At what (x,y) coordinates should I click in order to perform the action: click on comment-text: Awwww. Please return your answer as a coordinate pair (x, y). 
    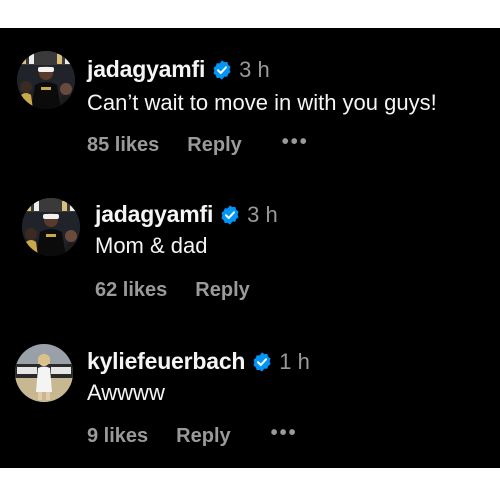
    Looking at the image, I should click on (126, 392).